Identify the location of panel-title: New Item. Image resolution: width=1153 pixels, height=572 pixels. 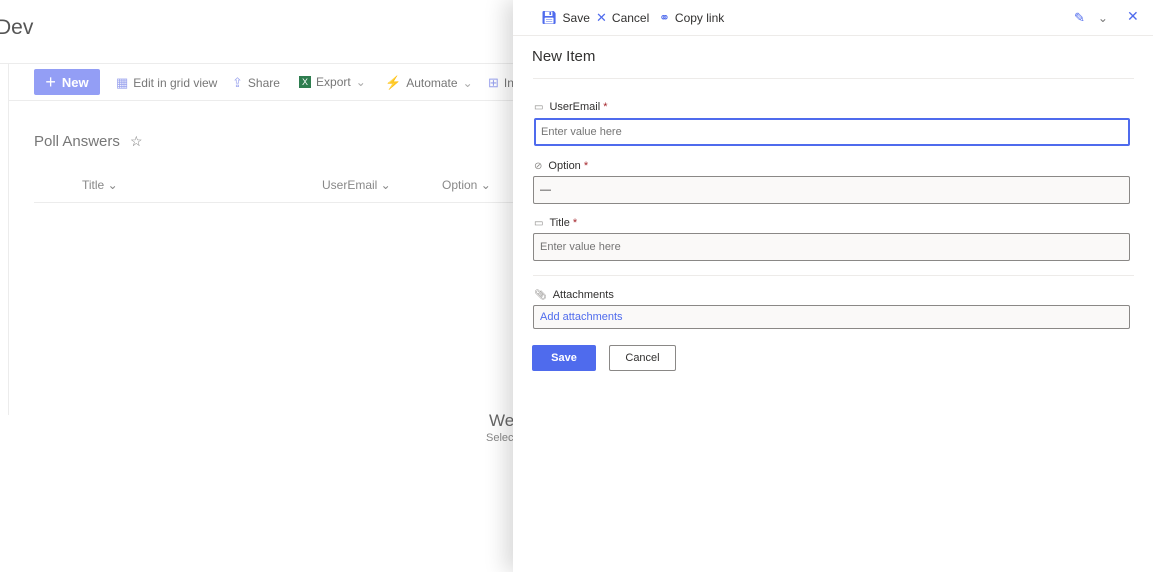
(564, 56).